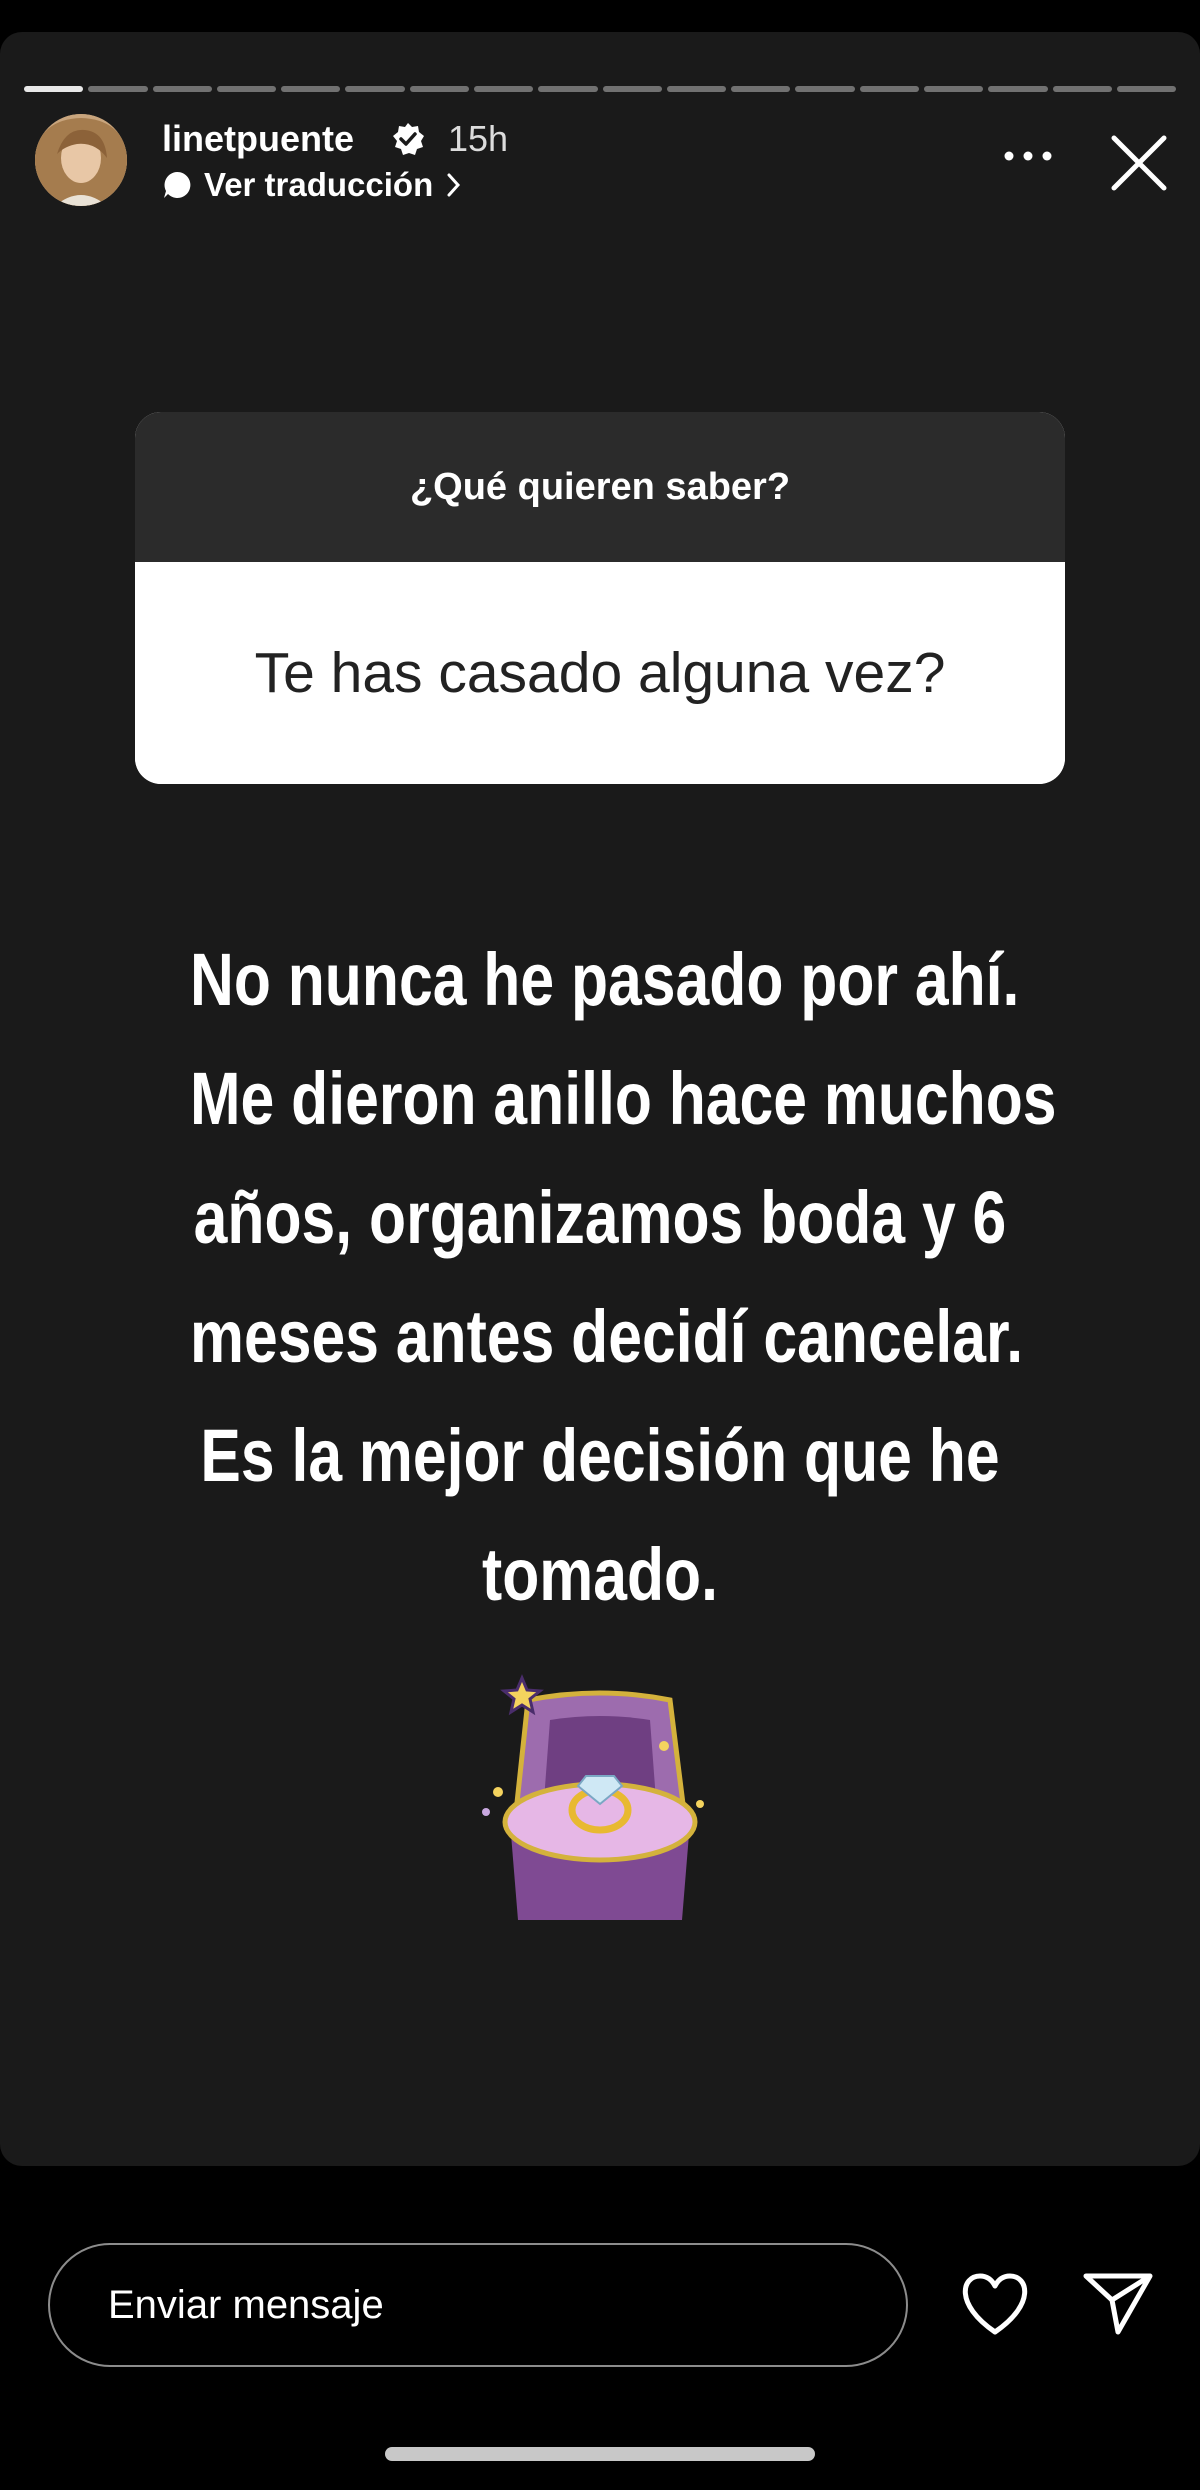 This screenshot has height=2490, width=1200. Describe the element at coordinates (600, 673) in the screenshot. I see `question-text: Te has casado alguna vez?` at that location.